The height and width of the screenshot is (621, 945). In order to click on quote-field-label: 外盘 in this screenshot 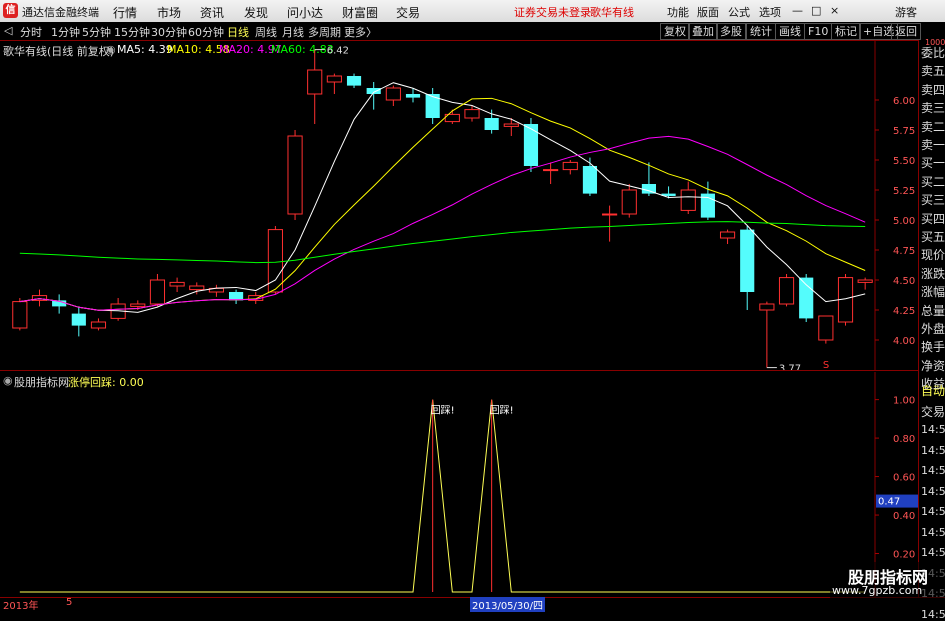, I will do `click(933, 329)`.